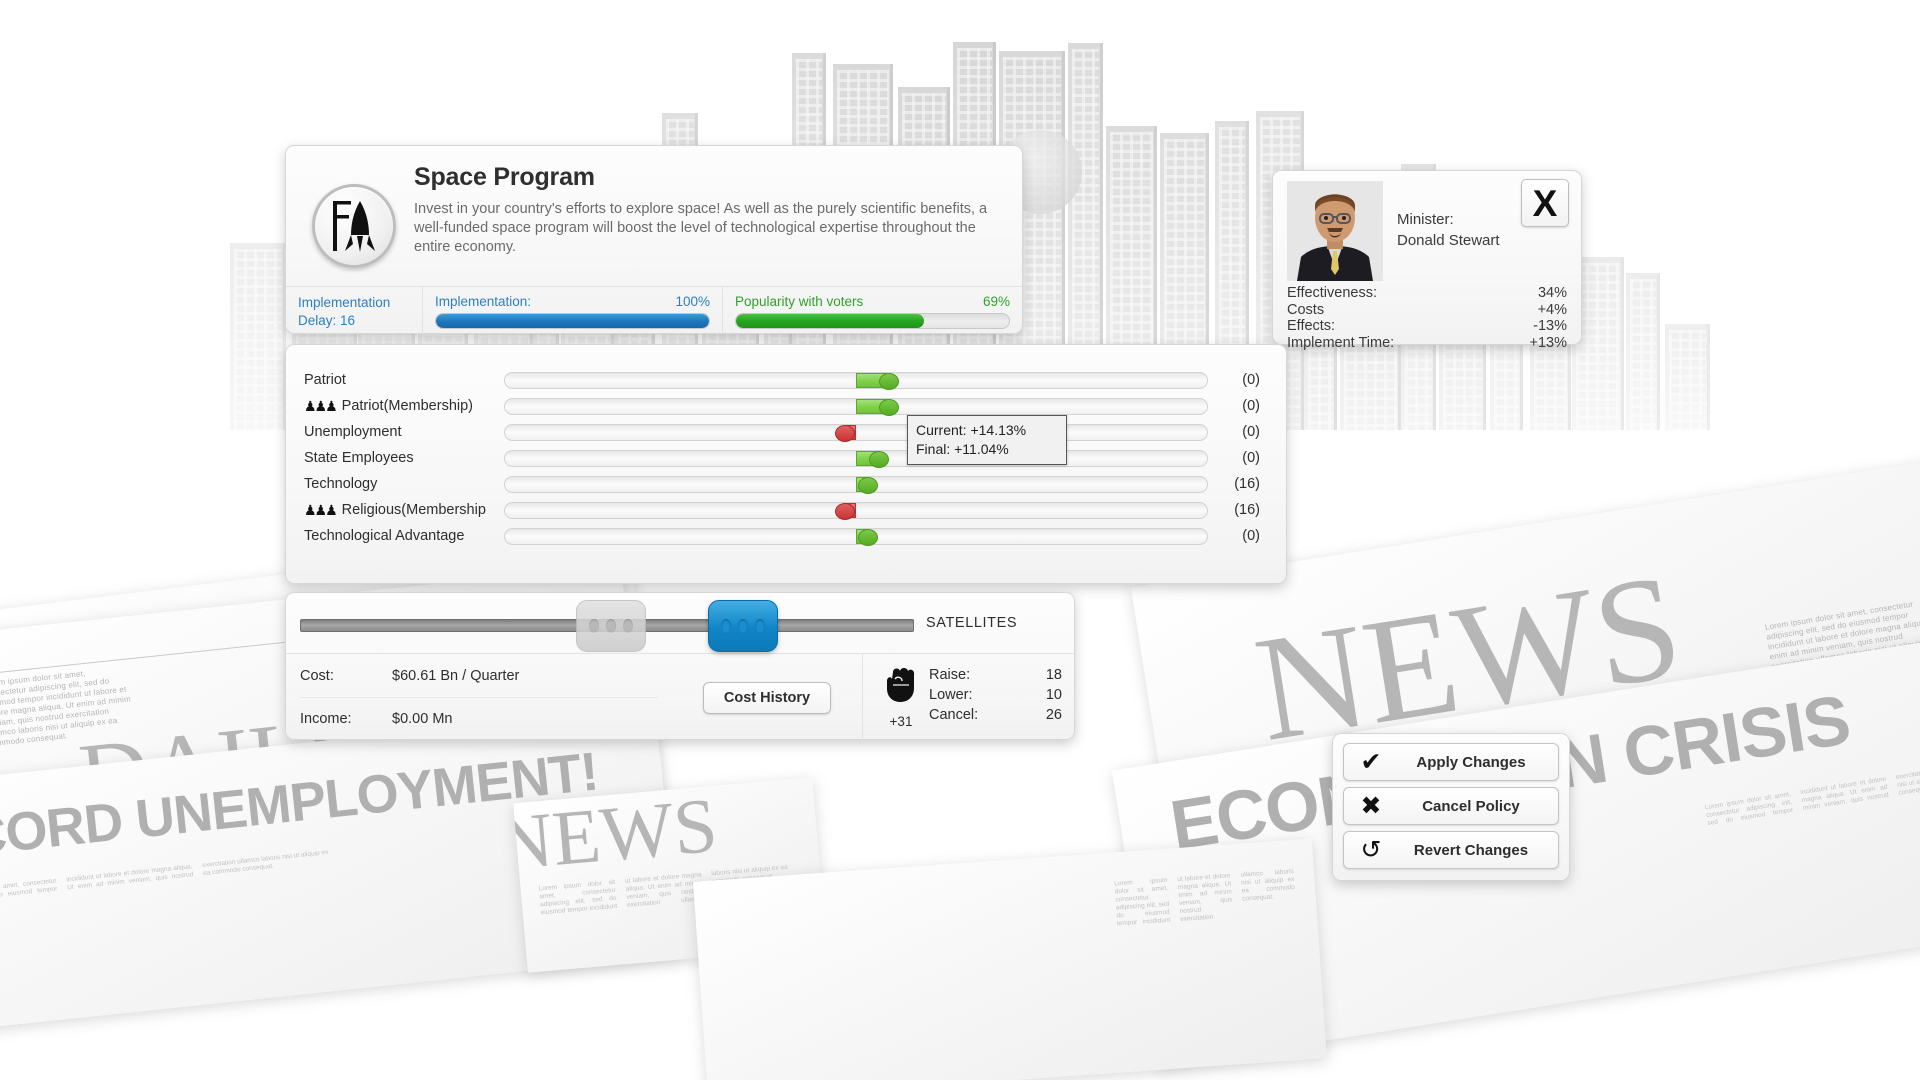 Image resolution: width=1920 pixels, height=1080 pixels. Describe the element at coordinates (972, 623) in the screenshot. I see `slider-setting-label: SATELLITES` at that location.